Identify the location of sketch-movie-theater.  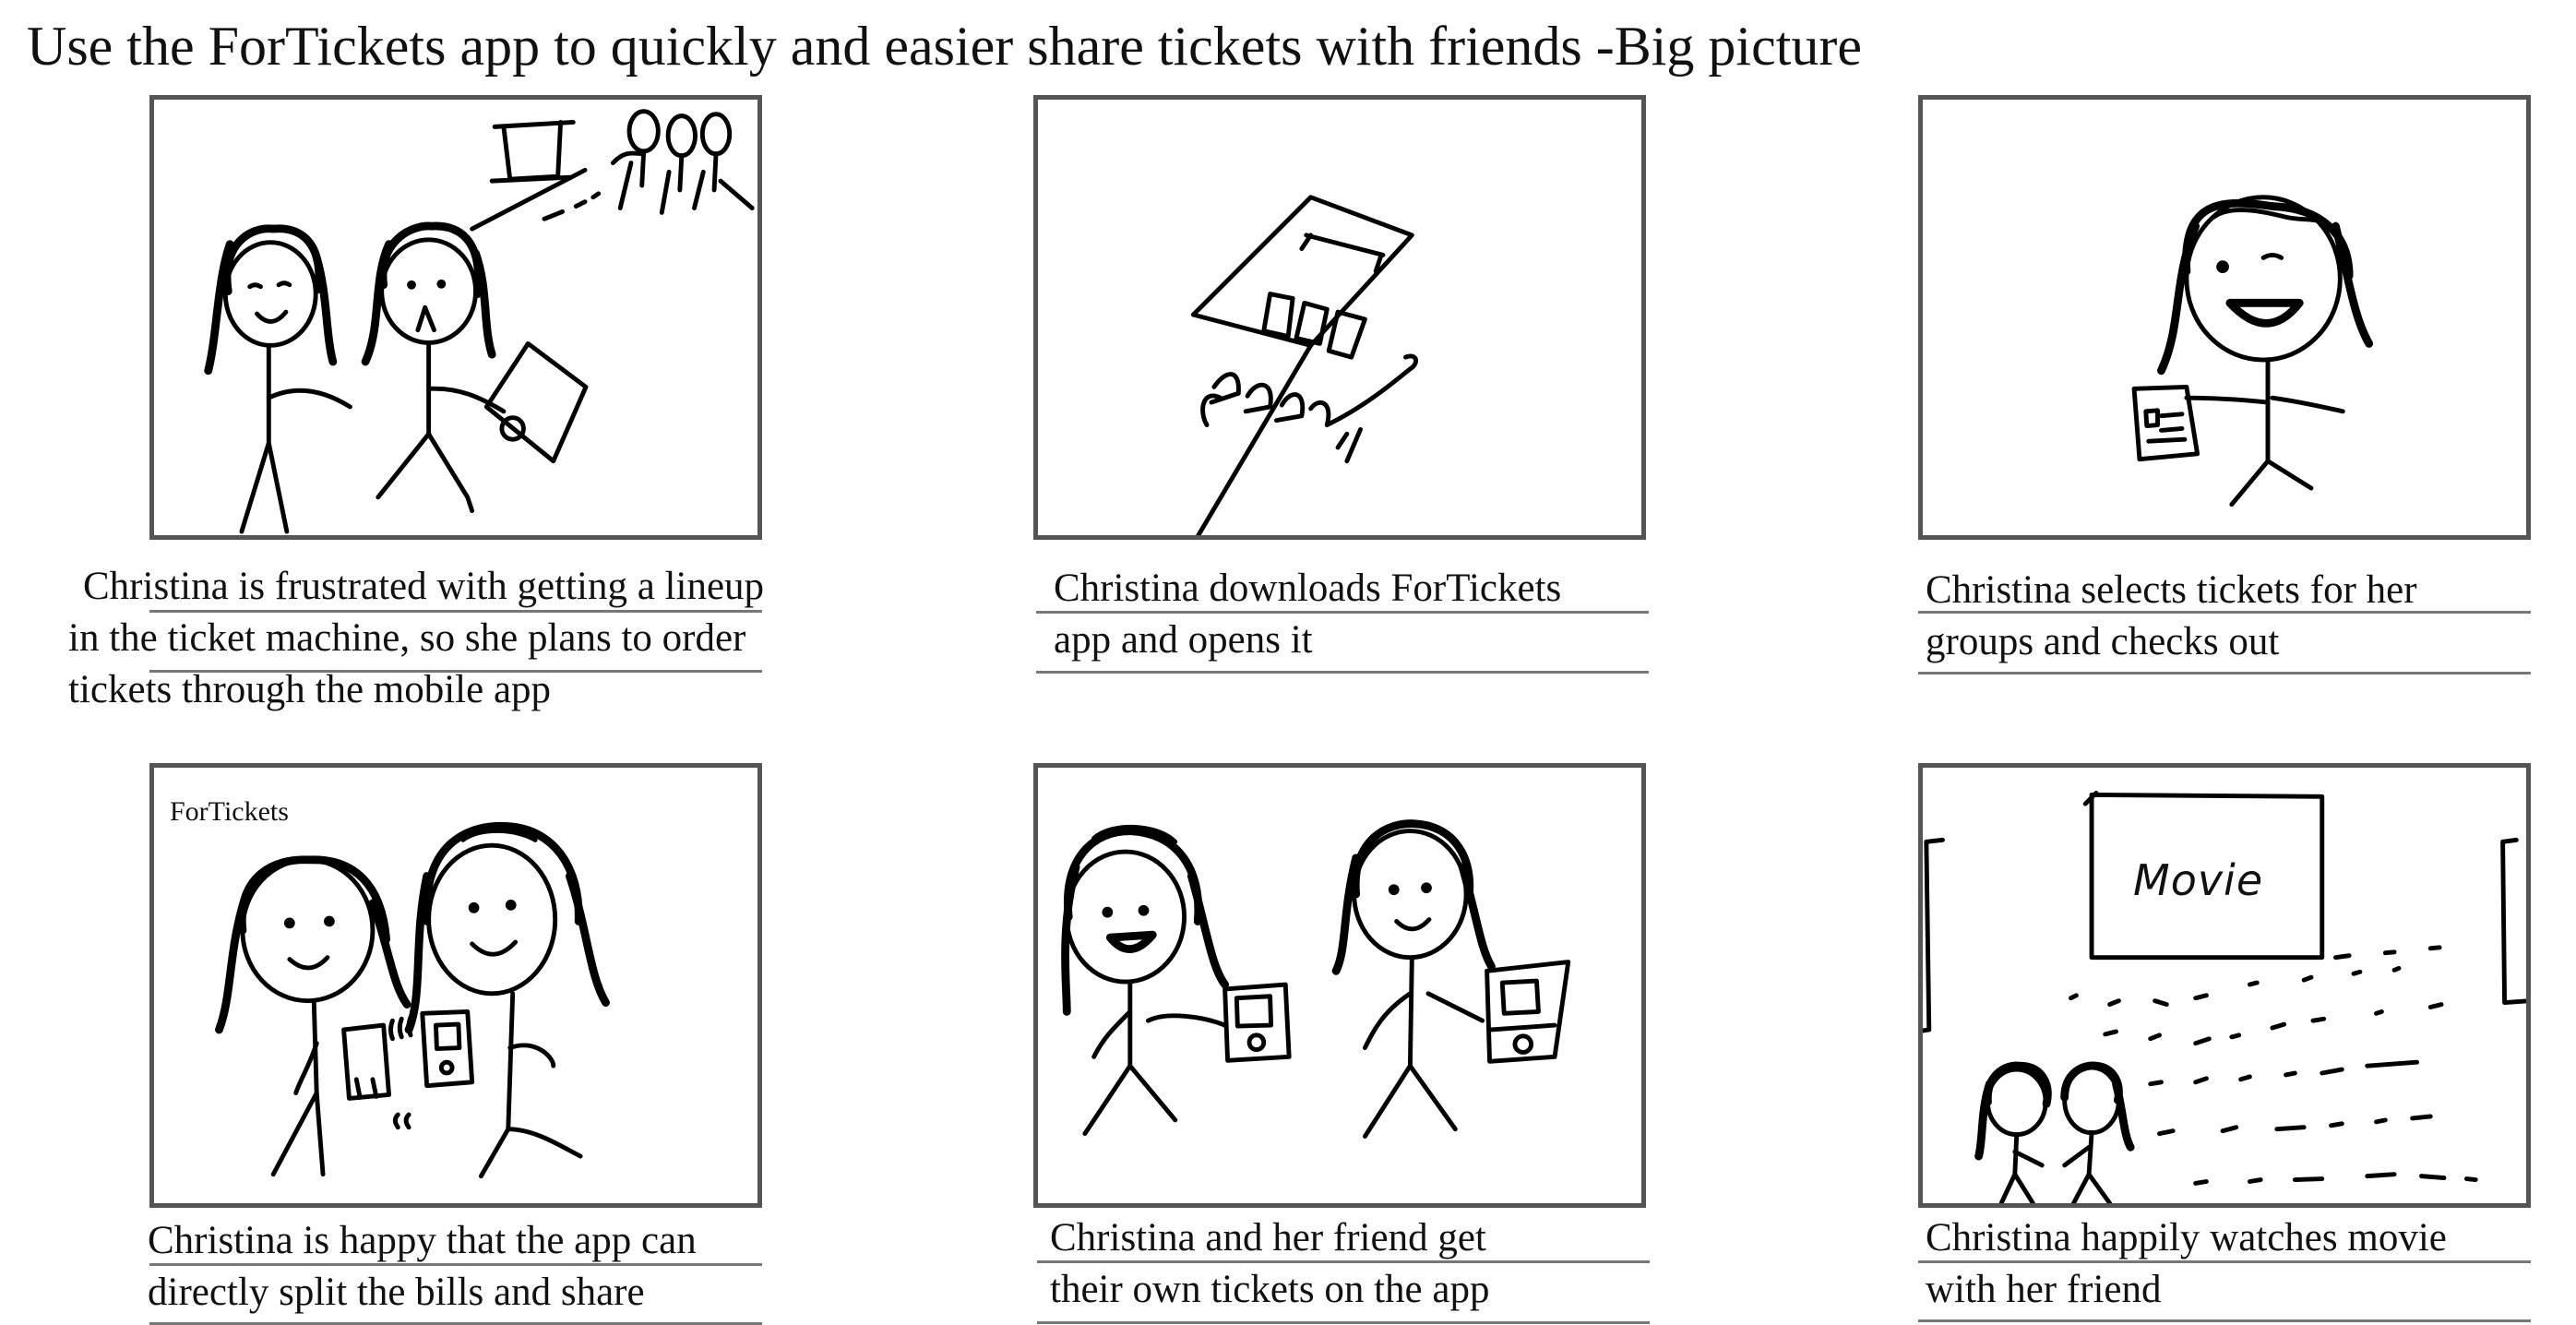
(2224, 996).